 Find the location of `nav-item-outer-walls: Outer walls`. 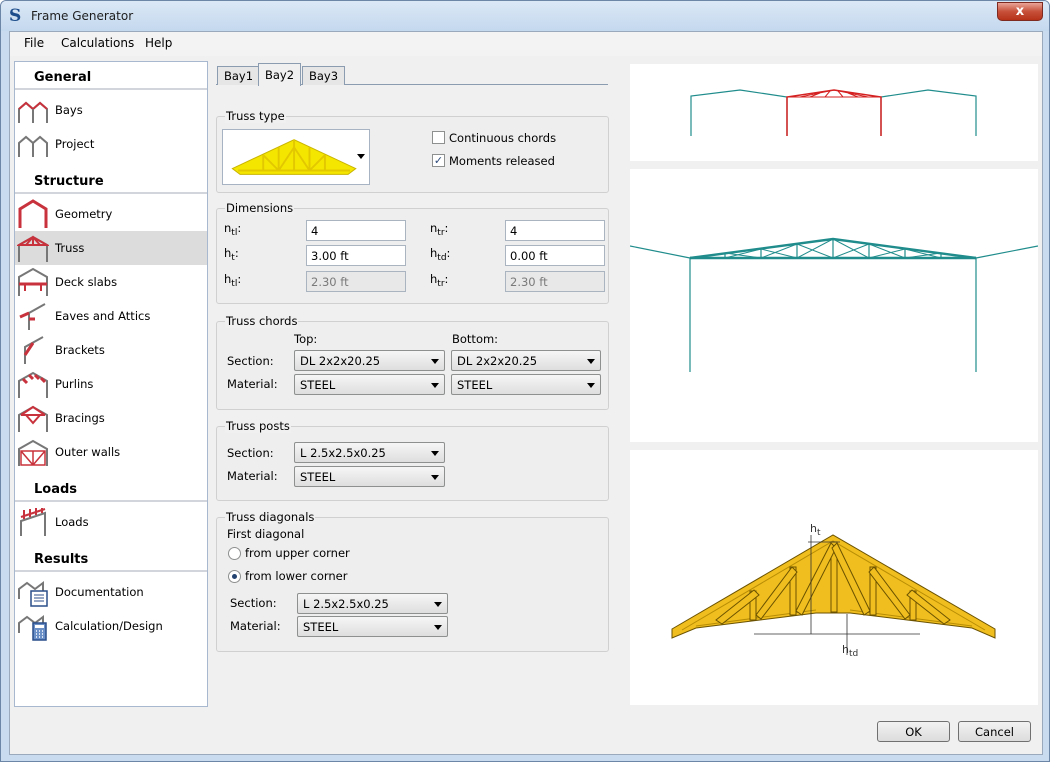

nav-item-outer-walls: Outer walls is located at coordinates (111, 452).